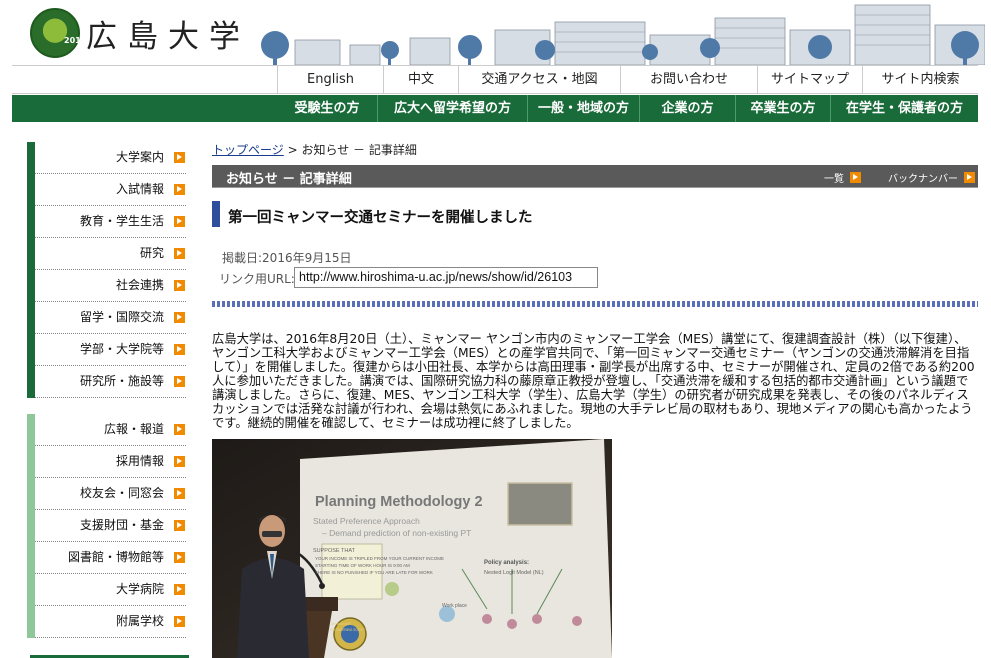 The height and width of the screenshot is (658, 991). Describe the element at coordinates (687, 108) in the screenshot. I see `main-nav-companies: 企業の方` at that location.